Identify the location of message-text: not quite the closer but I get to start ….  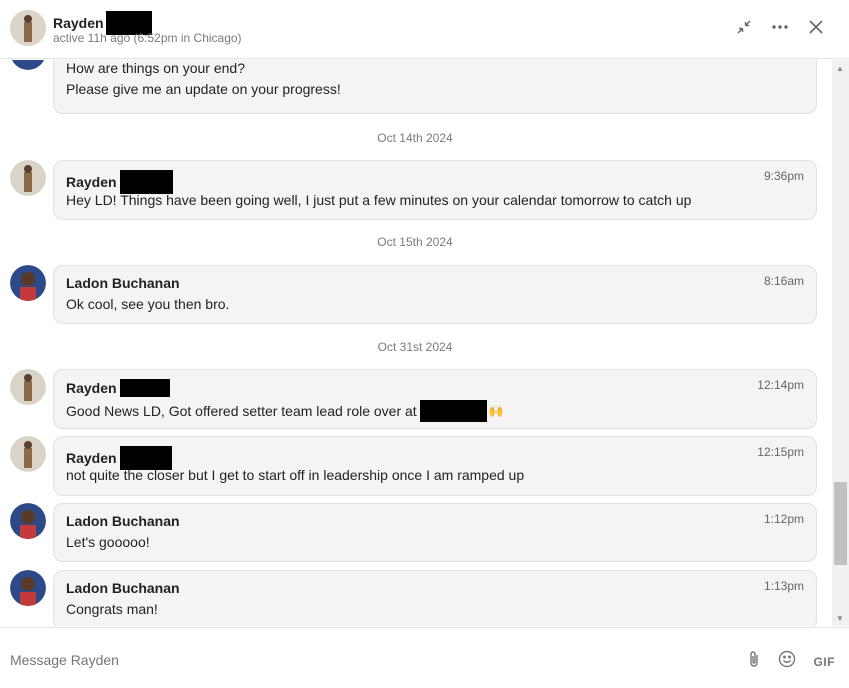
(295, 475).